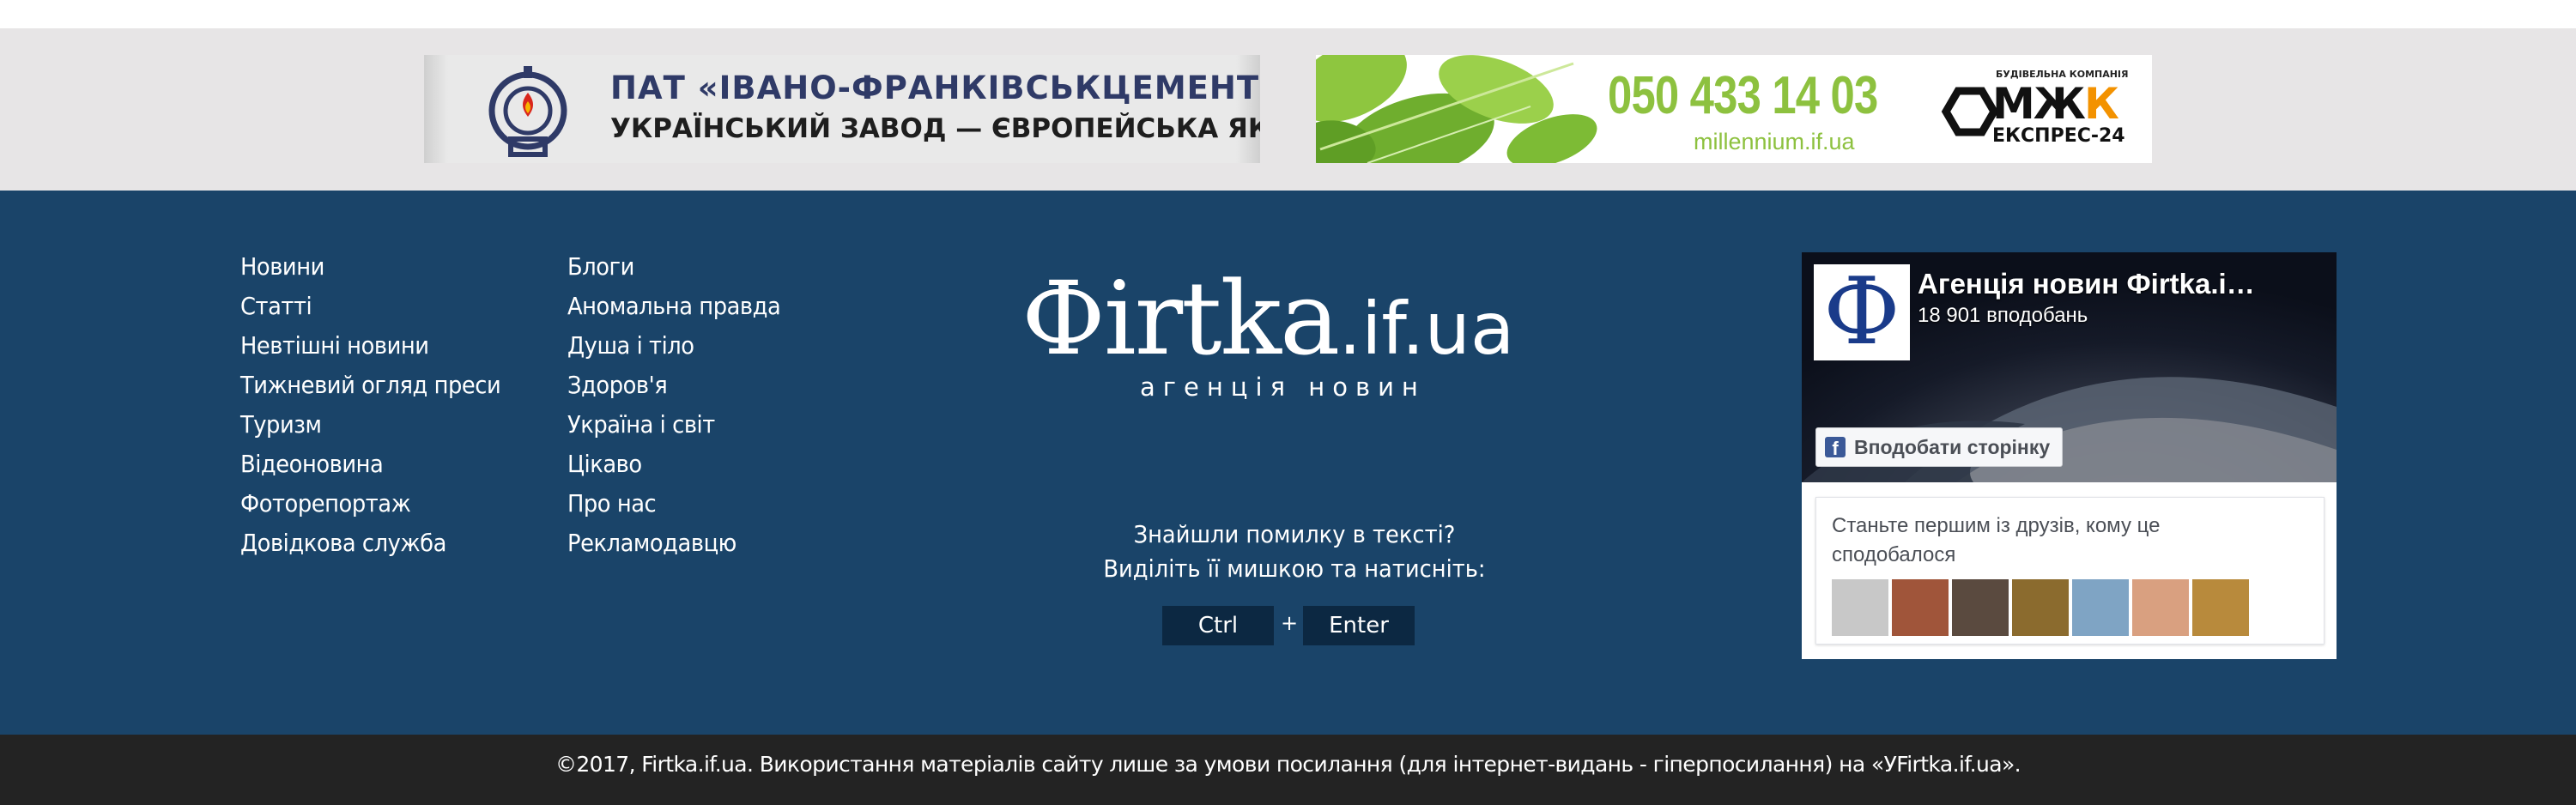  What do you see at coordinates (370, 306) in the screenshot?
I see `footer-link-articles: Статті` at bounding box center [370, 306].